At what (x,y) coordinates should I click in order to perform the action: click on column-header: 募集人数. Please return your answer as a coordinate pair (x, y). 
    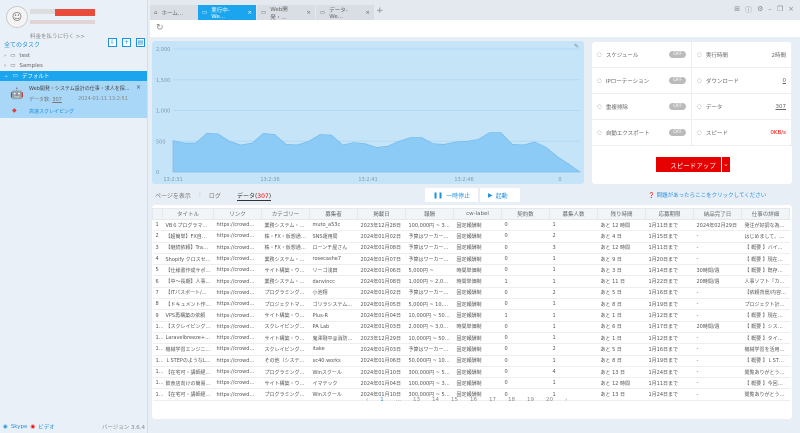
    Looking at the image, I should click on (573, 214).